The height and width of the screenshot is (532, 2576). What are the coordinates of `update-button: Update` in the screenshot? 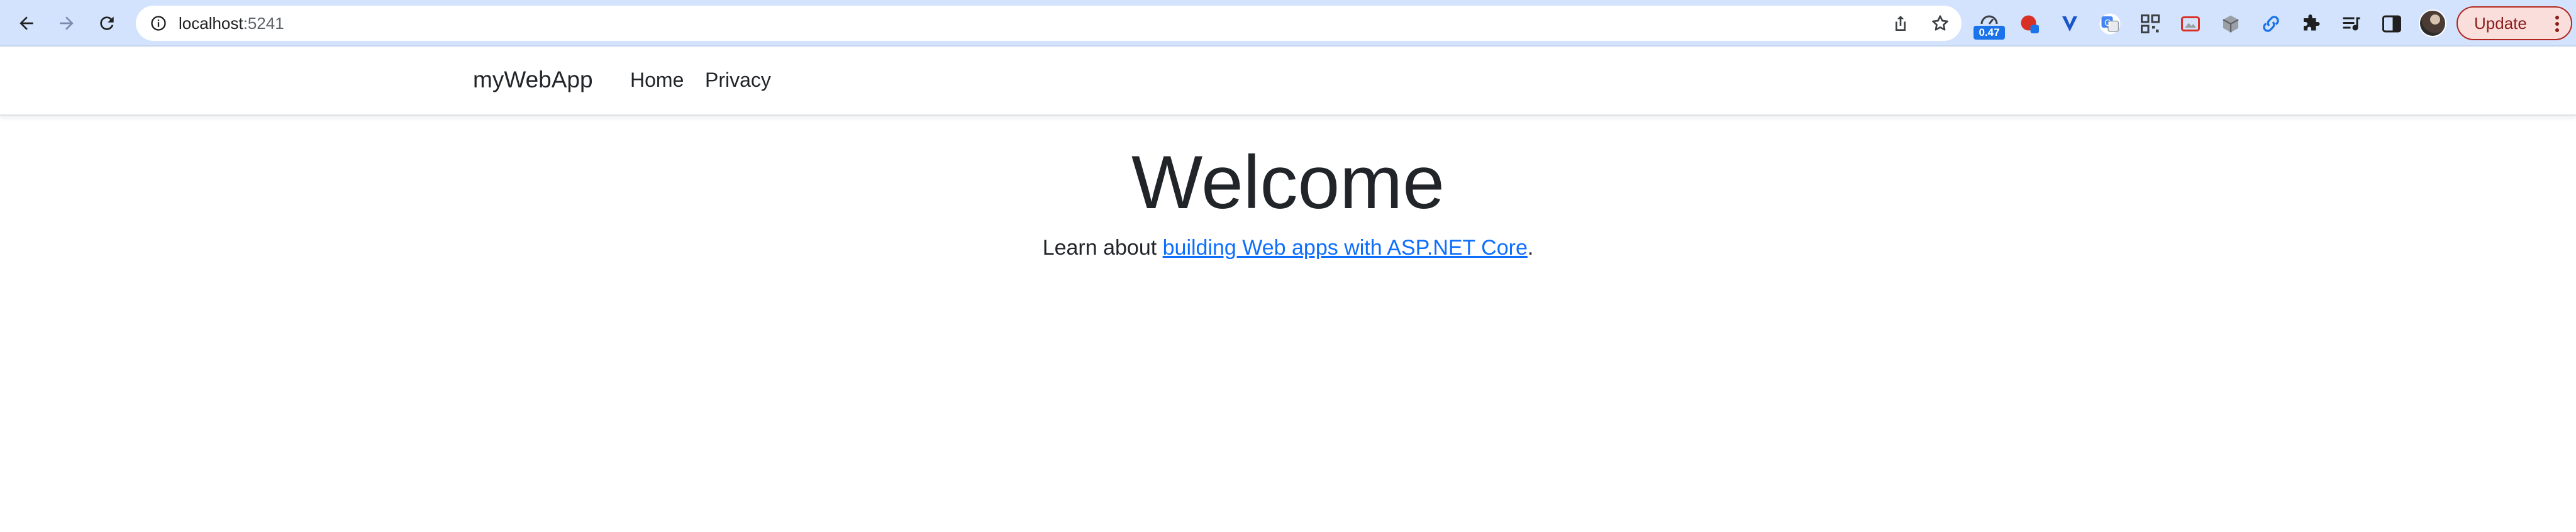 It's located at (2514, 23).